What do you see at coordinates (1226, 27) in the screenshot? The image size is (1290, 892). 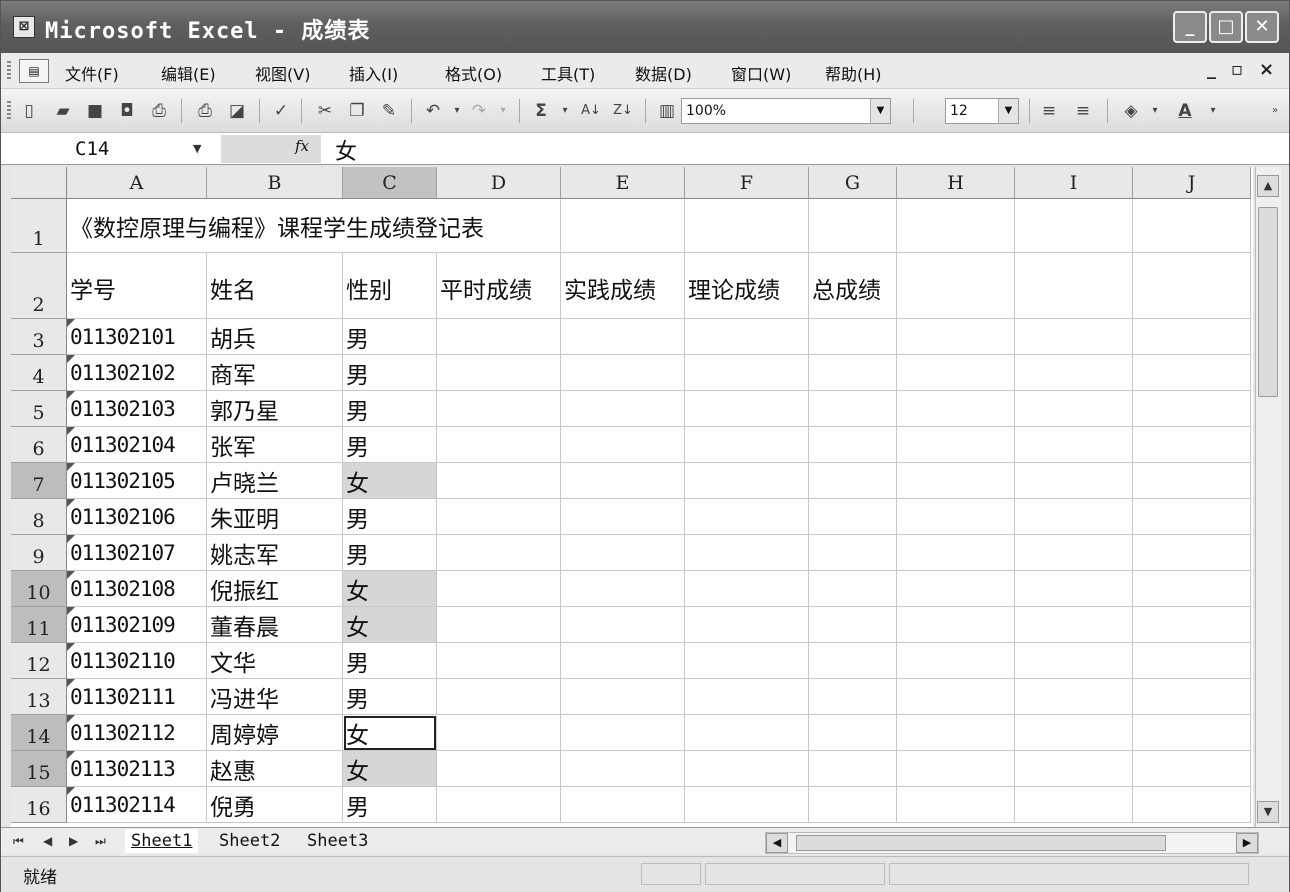 I see `maximize-button: □` at bounding box center [1226, 27].